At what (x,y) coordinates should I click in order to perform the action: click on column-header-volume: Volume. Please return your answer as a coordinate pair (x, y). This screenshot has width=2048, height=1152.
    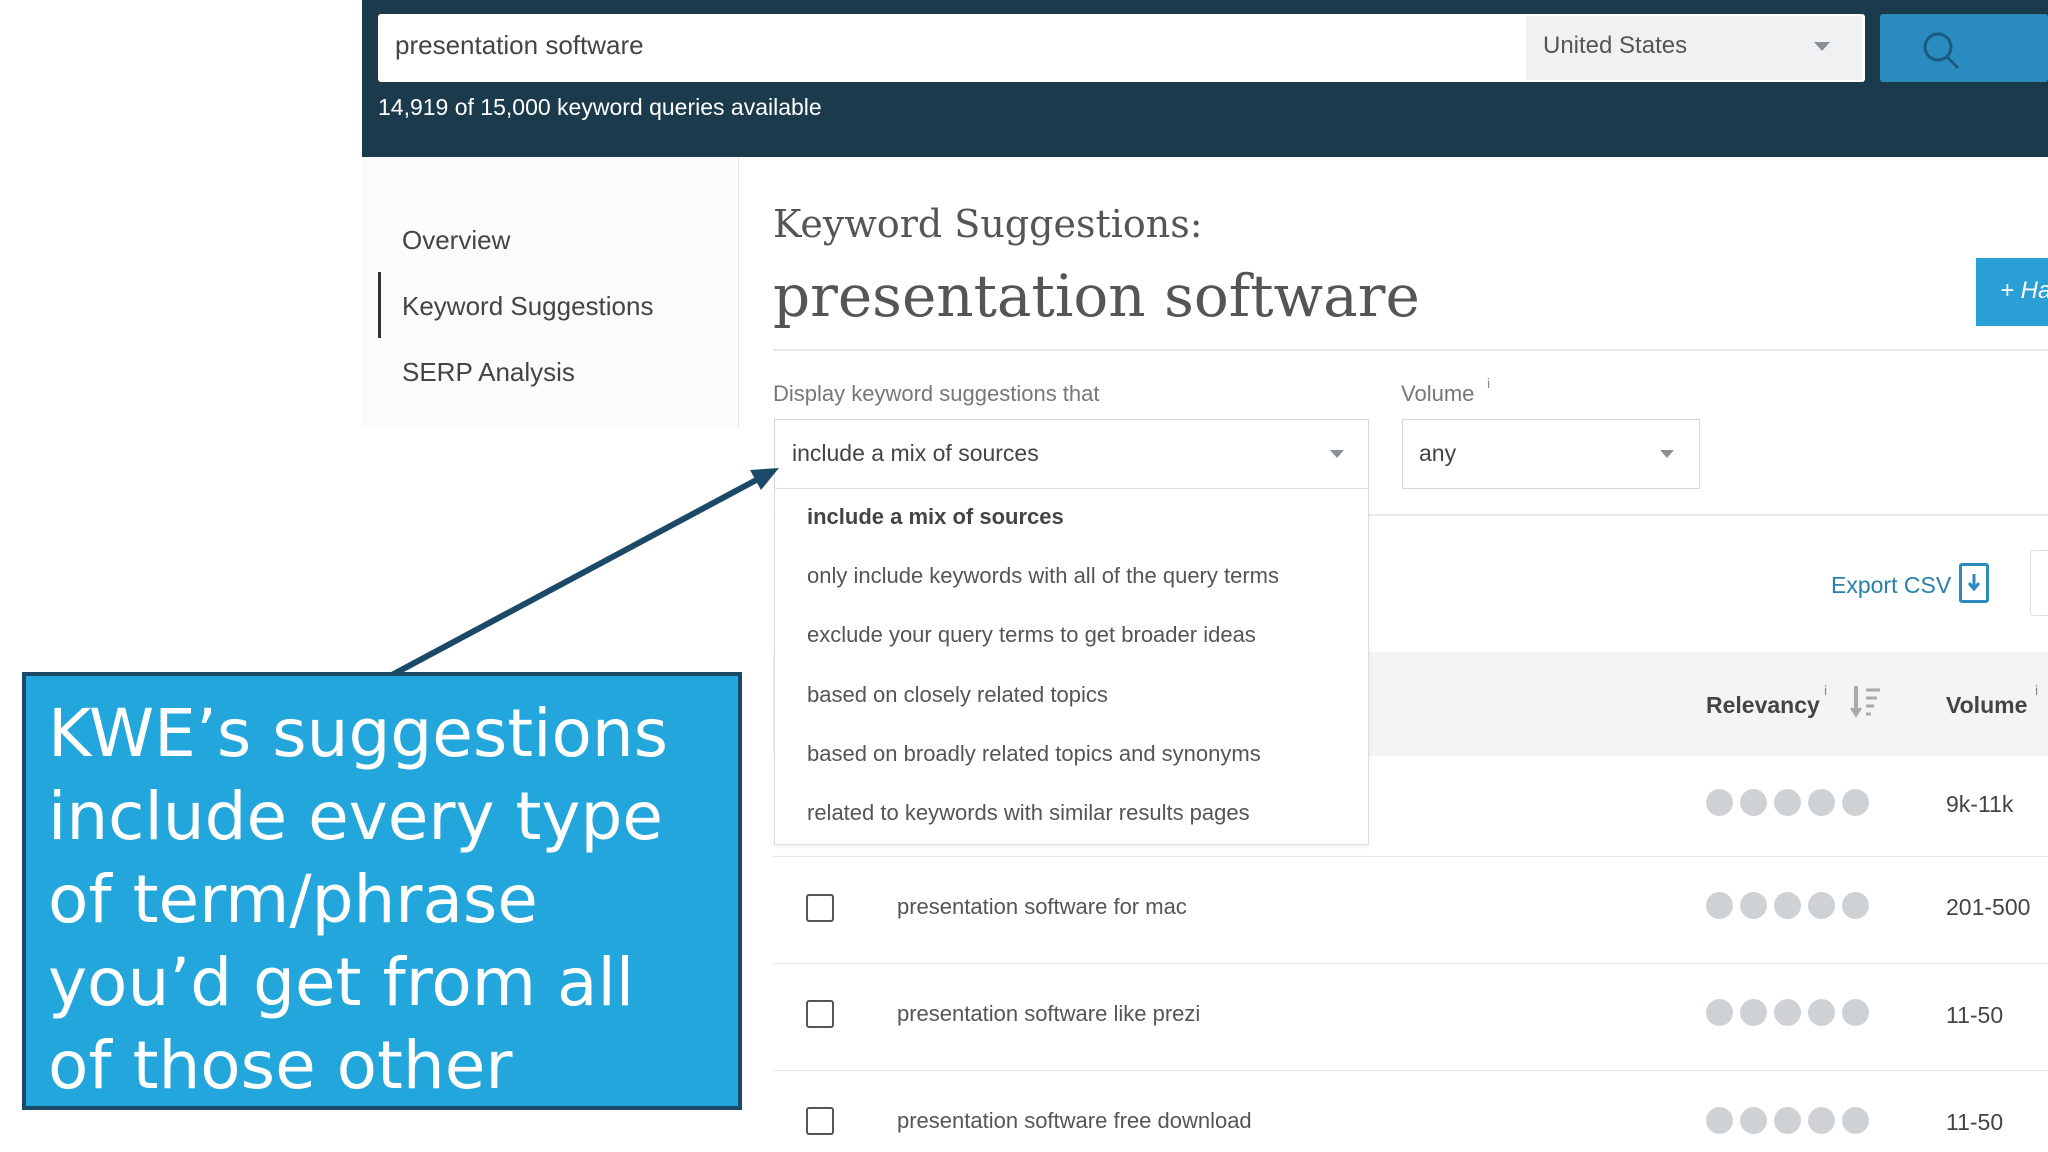
    Looking at the image, I should click on (1986, 705).